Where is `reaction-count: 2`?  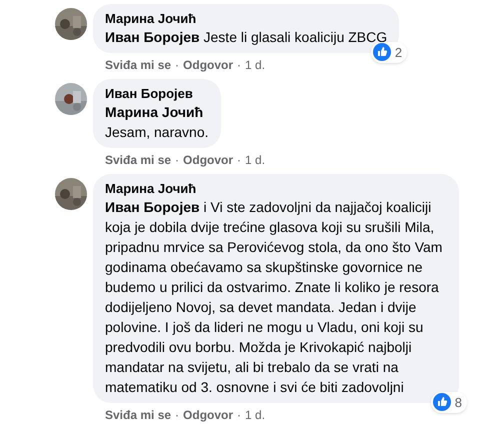
reaction-count: 2 is located at coordinates (398, 53).